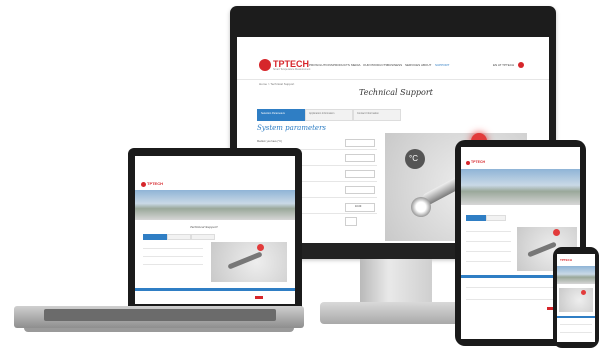  Describe the element at coordinates (159, 330) in the screenshot. I see `laptop-edge` at that location.